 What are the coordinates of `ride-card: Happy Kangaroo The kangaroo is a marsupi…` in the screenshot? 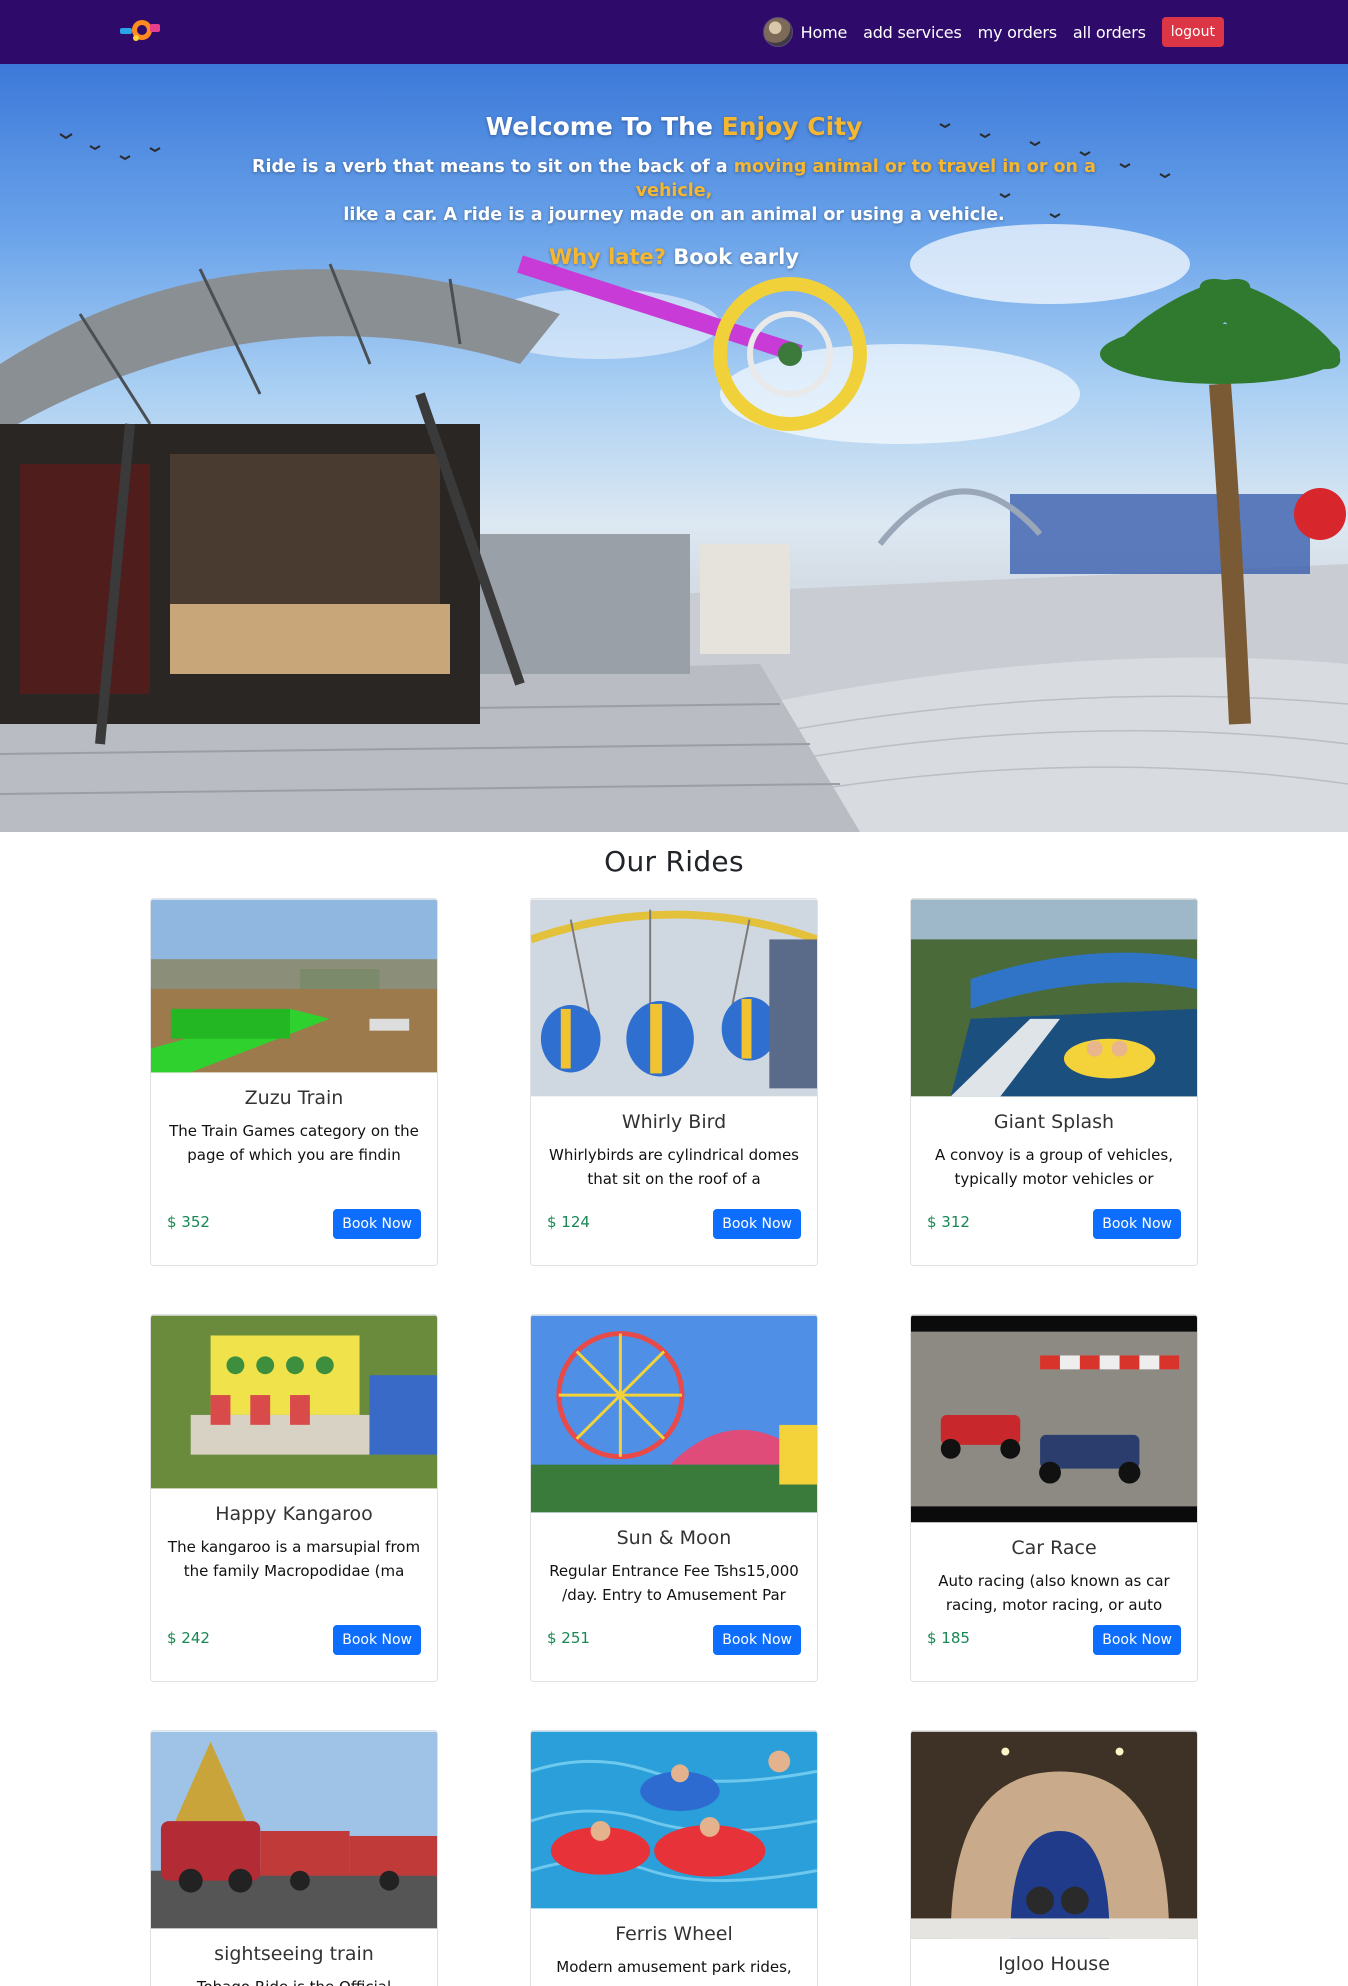 It's located at (294, 1498).